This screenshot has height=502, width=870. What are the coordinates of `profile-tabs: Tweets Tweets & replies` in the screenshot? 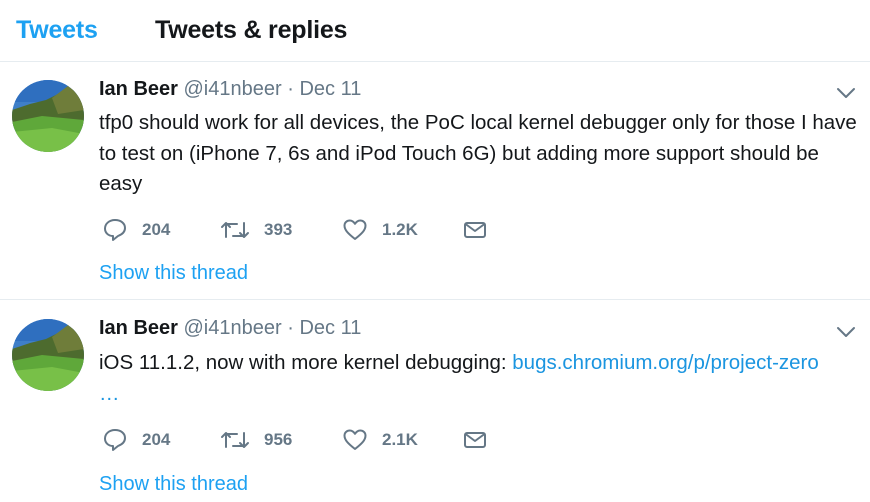 It's located at (435, 31).